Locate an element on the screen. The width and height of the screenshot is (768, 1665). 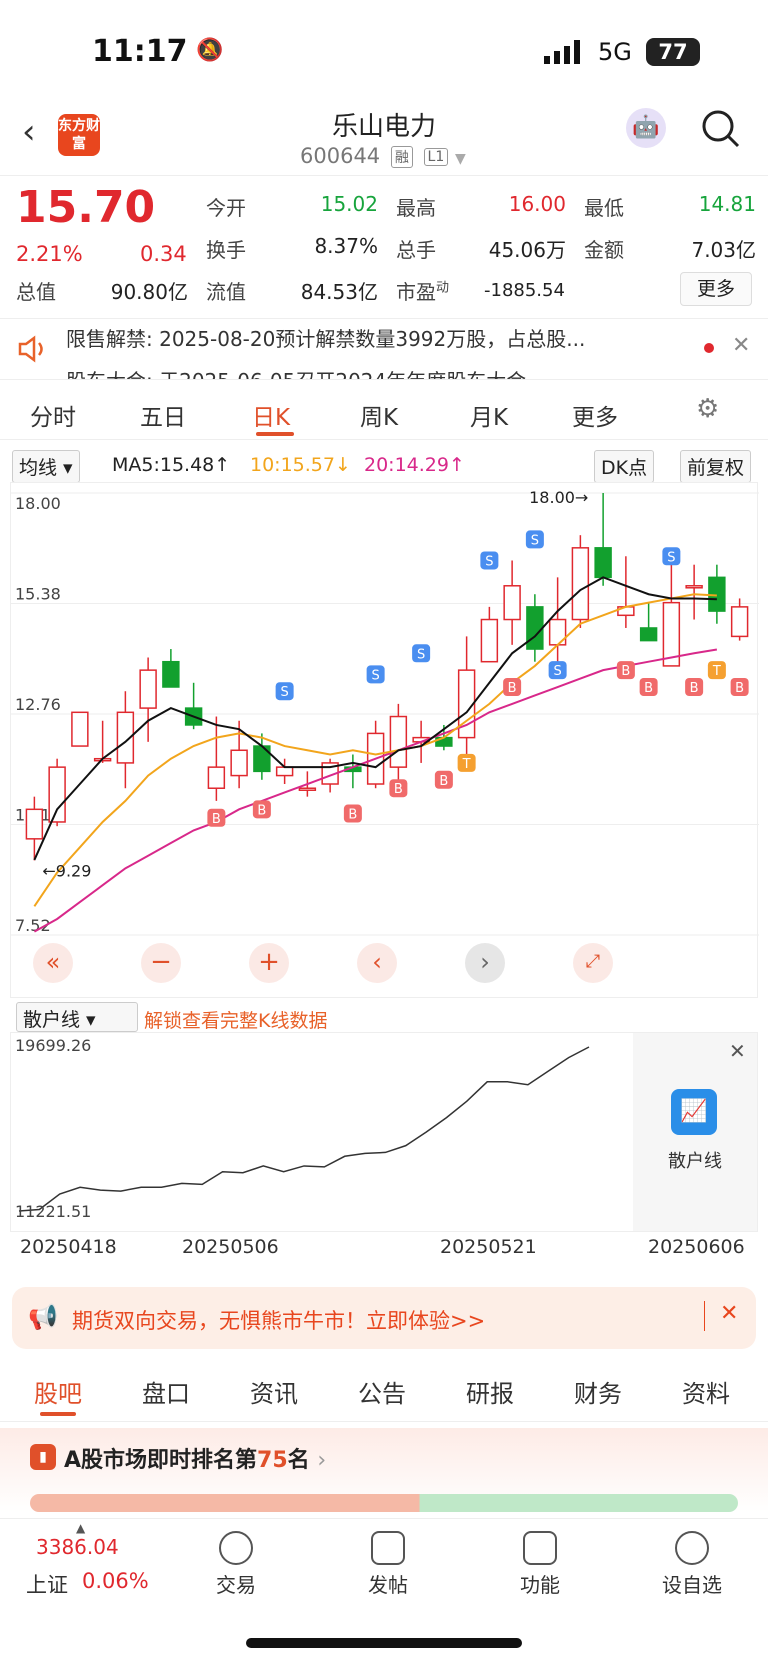
retail-line-label: 散户线 is located at coordinates (695, 1161).